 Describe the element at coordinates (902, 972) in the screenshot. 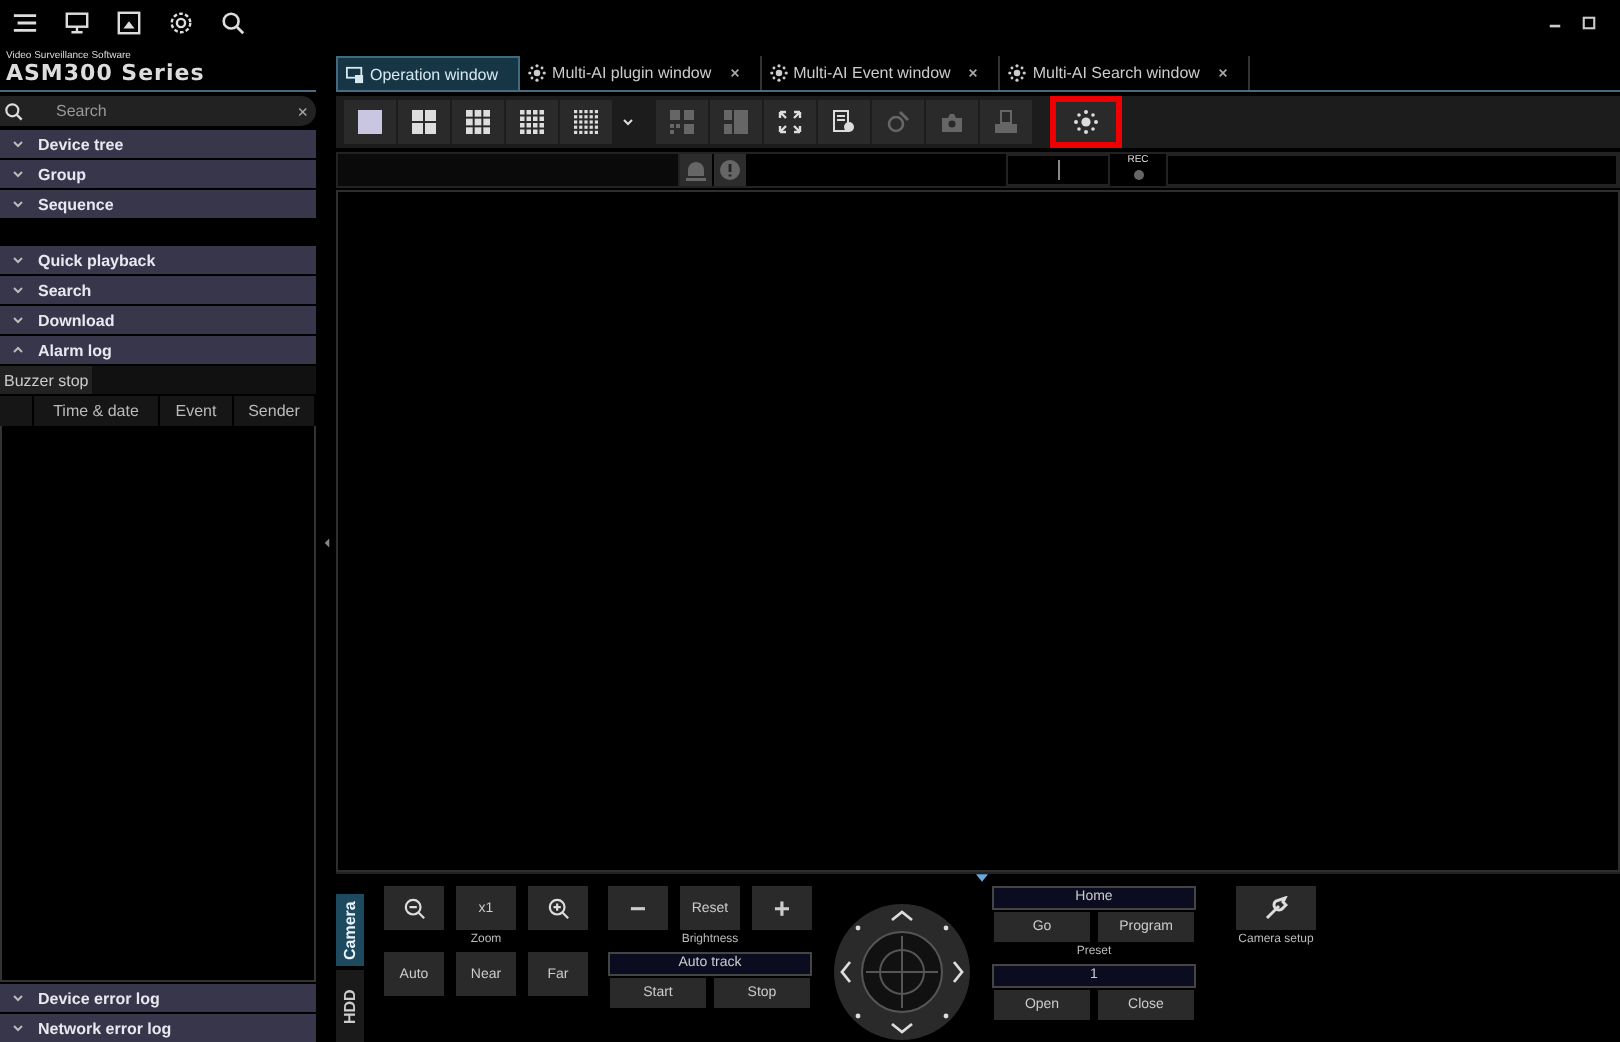

I see `pan-tilt-pad` at that location.